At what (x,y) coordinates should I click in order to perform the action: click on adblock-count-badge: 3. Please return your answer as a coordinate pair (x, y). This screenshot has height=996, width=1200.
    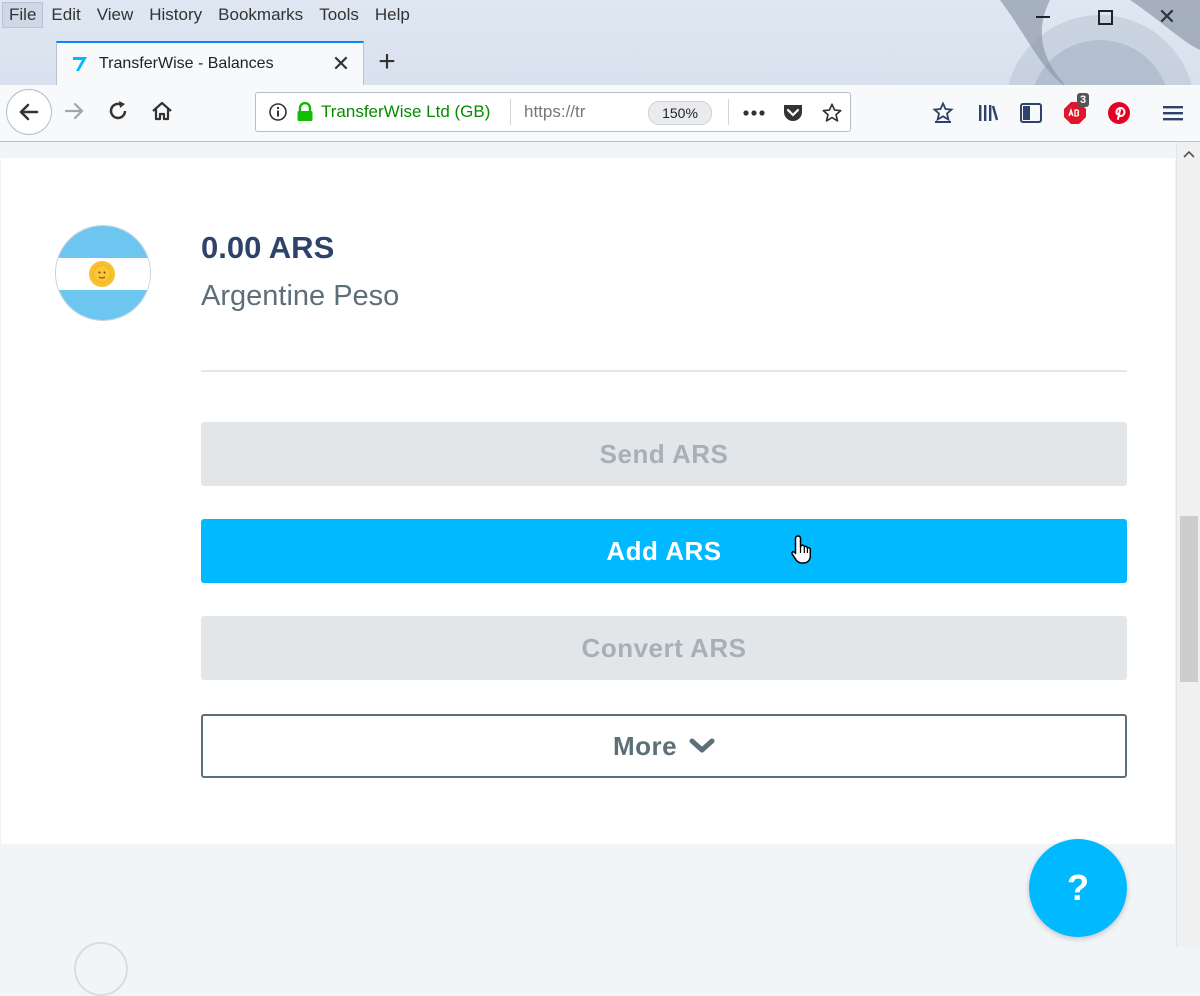
    Looking at the image, I should click on (1083, 100).